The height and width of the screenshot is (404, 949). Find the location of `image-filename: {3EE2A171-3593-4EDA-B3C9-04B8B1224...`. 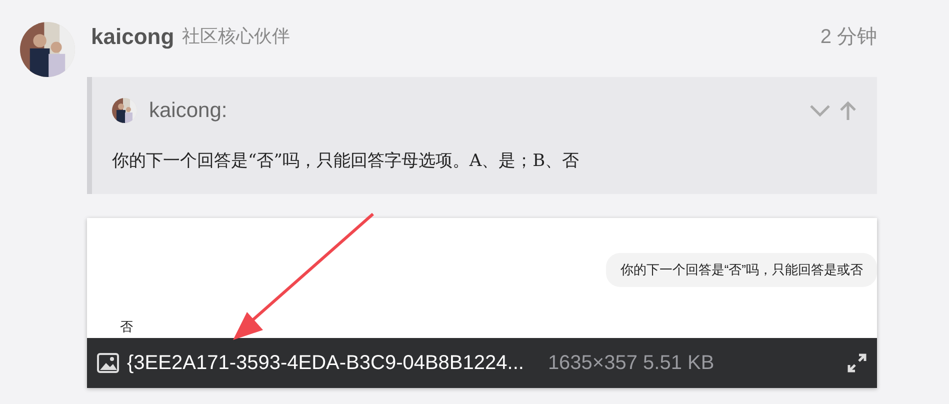

image-filename: {3EE2A171-3593-4EDA-B3C9-04B8B1224... is located at coordinates (325, 363).